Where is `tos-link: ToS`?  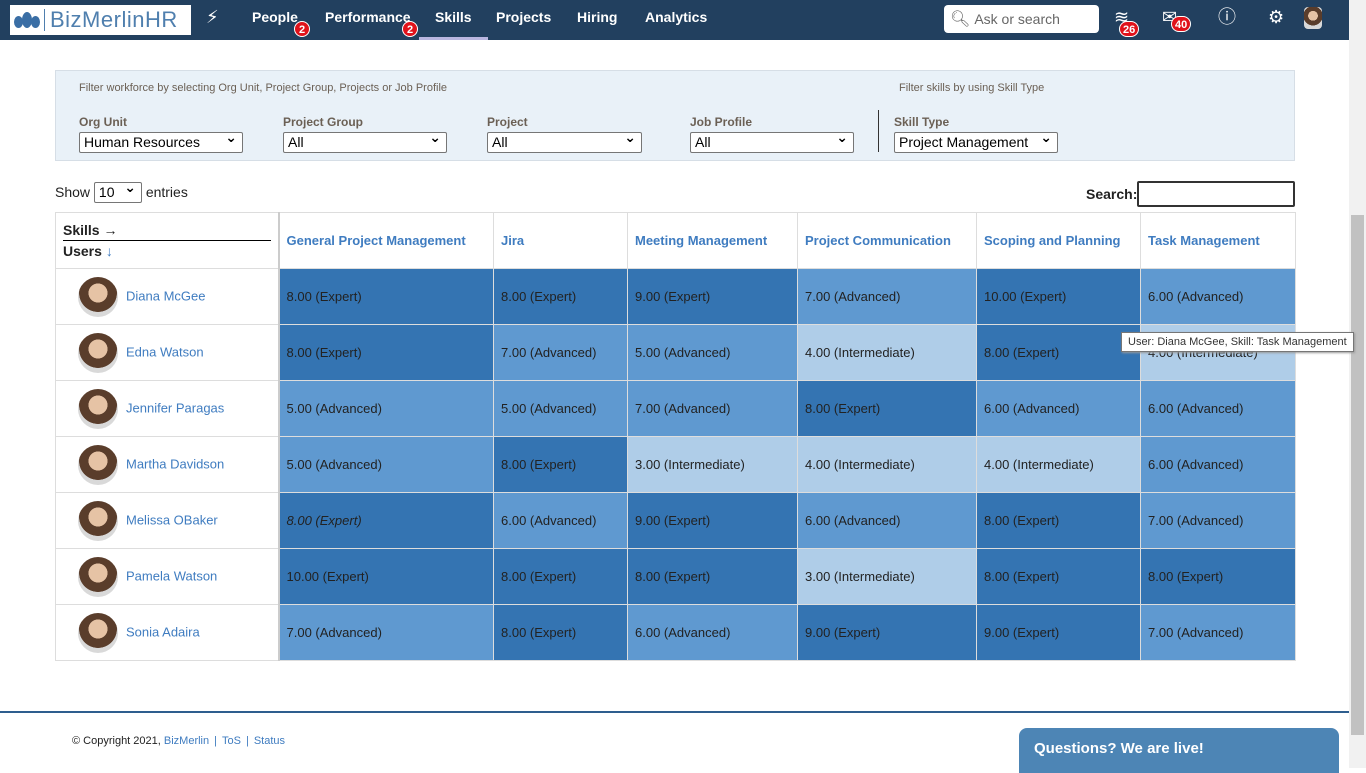 tos-link: ToS is located at coordinates (231, 741).